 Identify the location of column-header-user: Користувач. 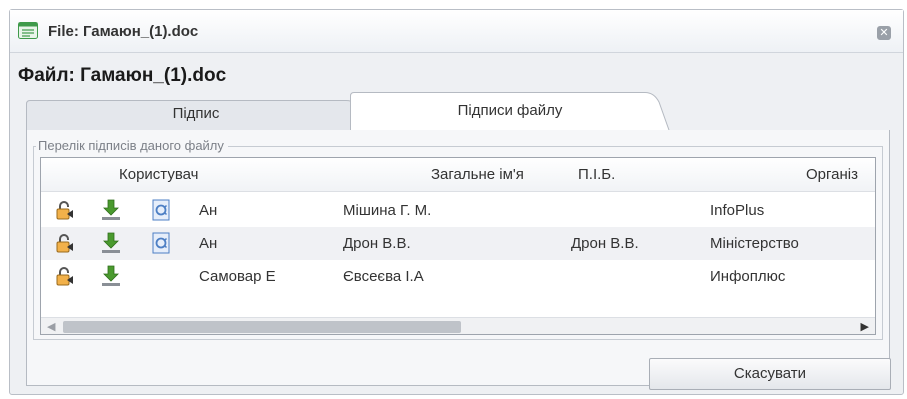
(158, 174).